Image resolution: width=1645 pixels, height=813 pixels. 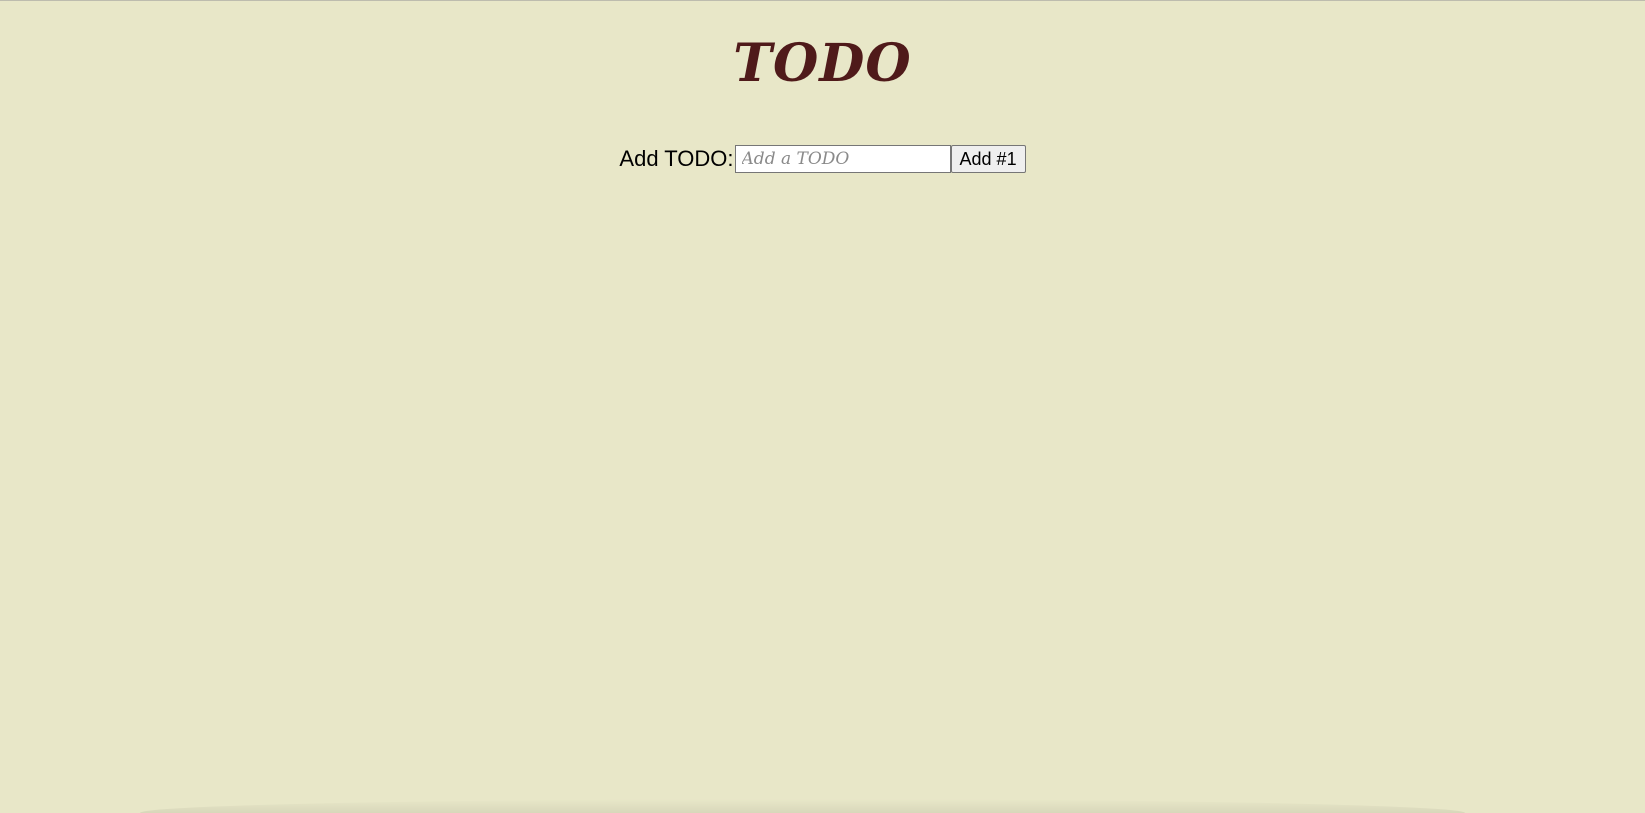 What do you see at coordinates (842, 159) in the screenshot?
I see `todo-input` at bounding box center [842, 159].